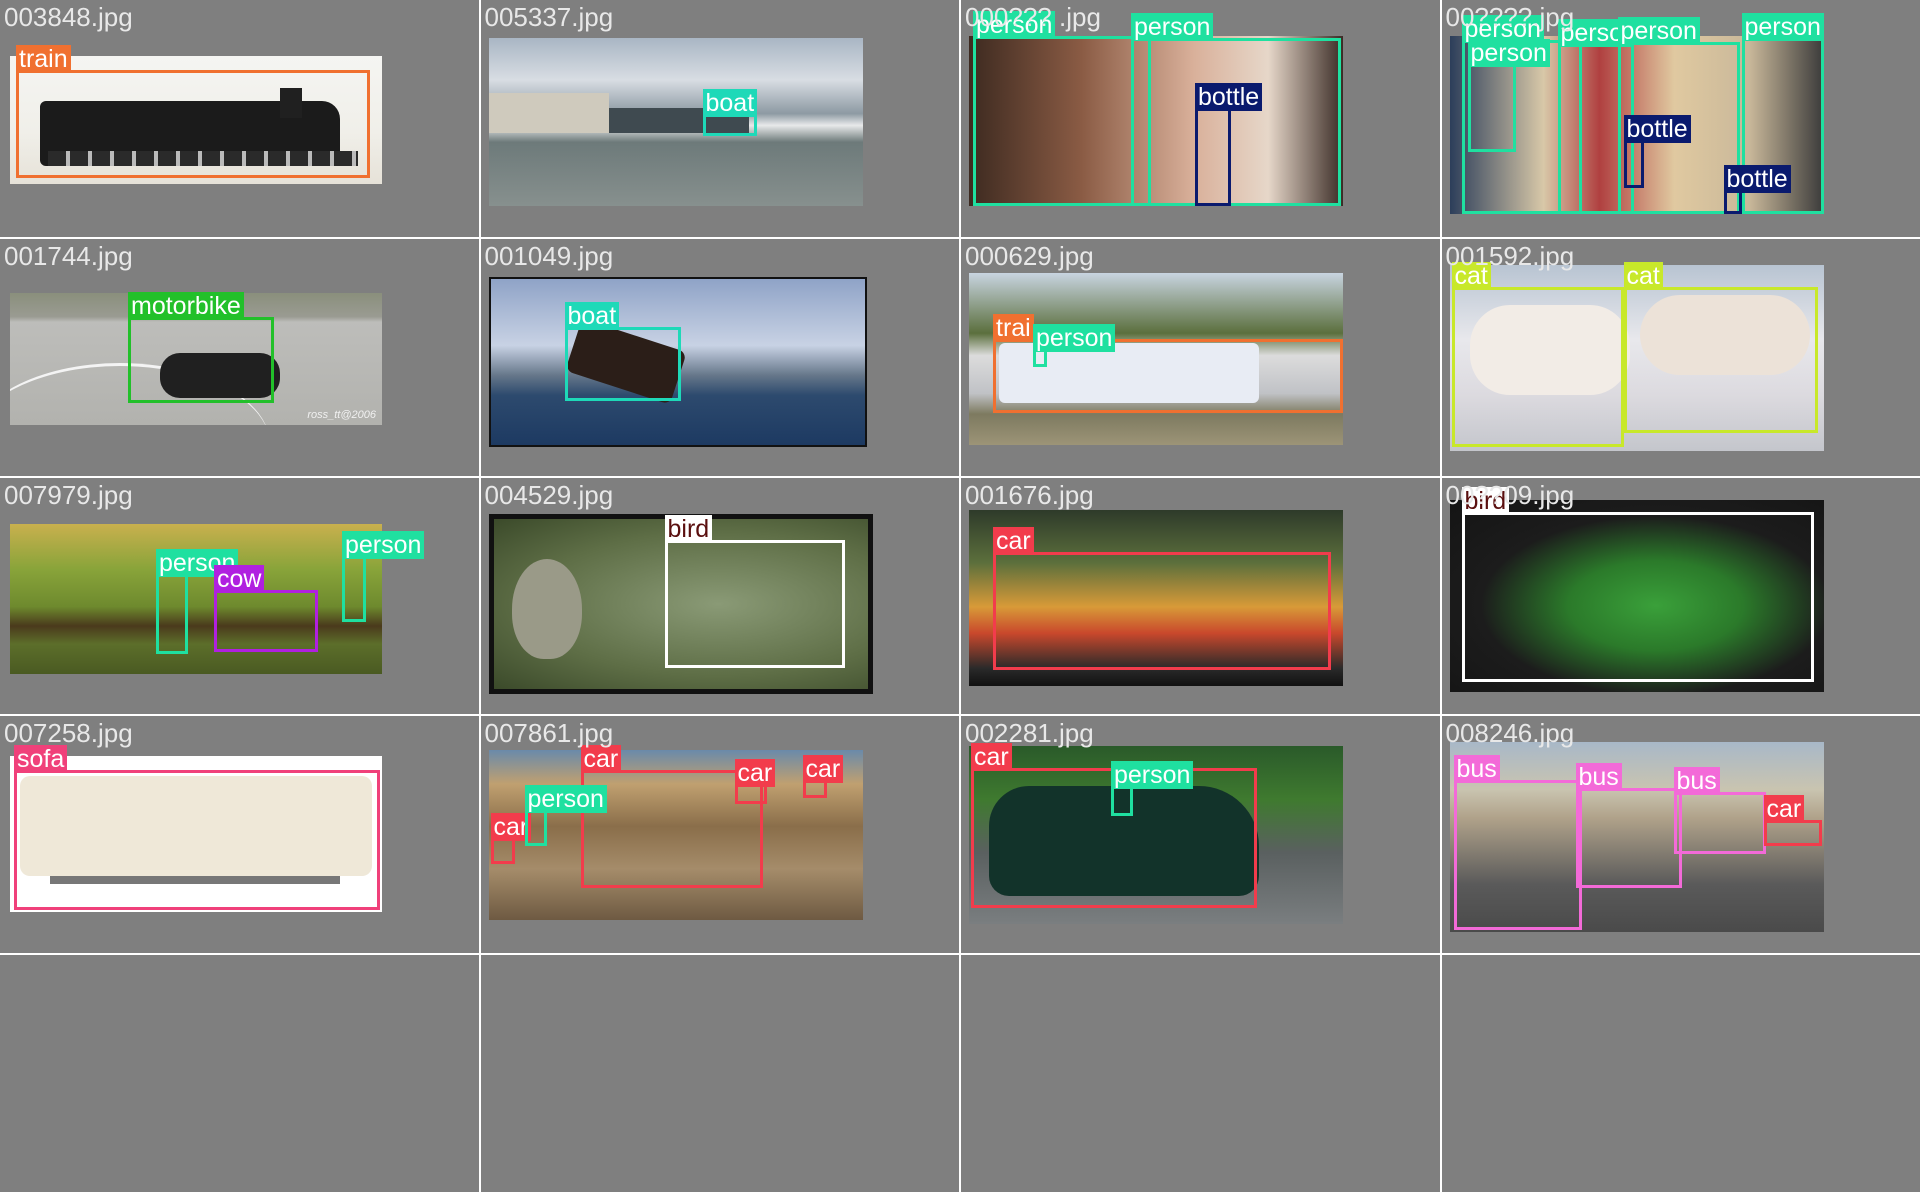  What do you see at coordinates (68, 733) in the screenshot?
I see `cell-filename: 007258.jpg` at bounding box center [68, 733].